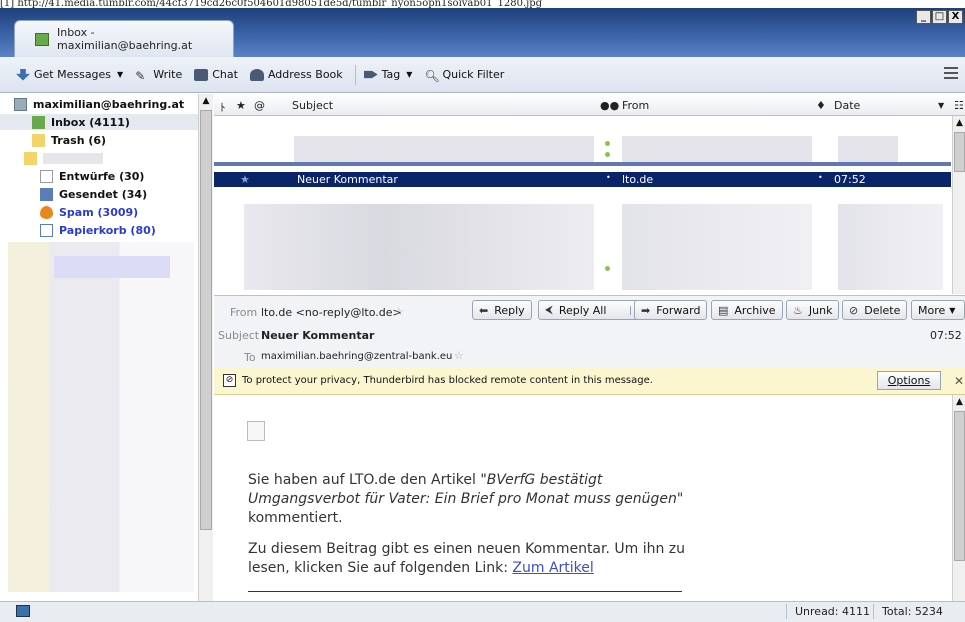  Describe the element at coordinates (589, 106) in the screenshot. I see `thread-column-header: ﾄ ★ @ Subject ●● From ♦ Date ▼ ☷` at that location.